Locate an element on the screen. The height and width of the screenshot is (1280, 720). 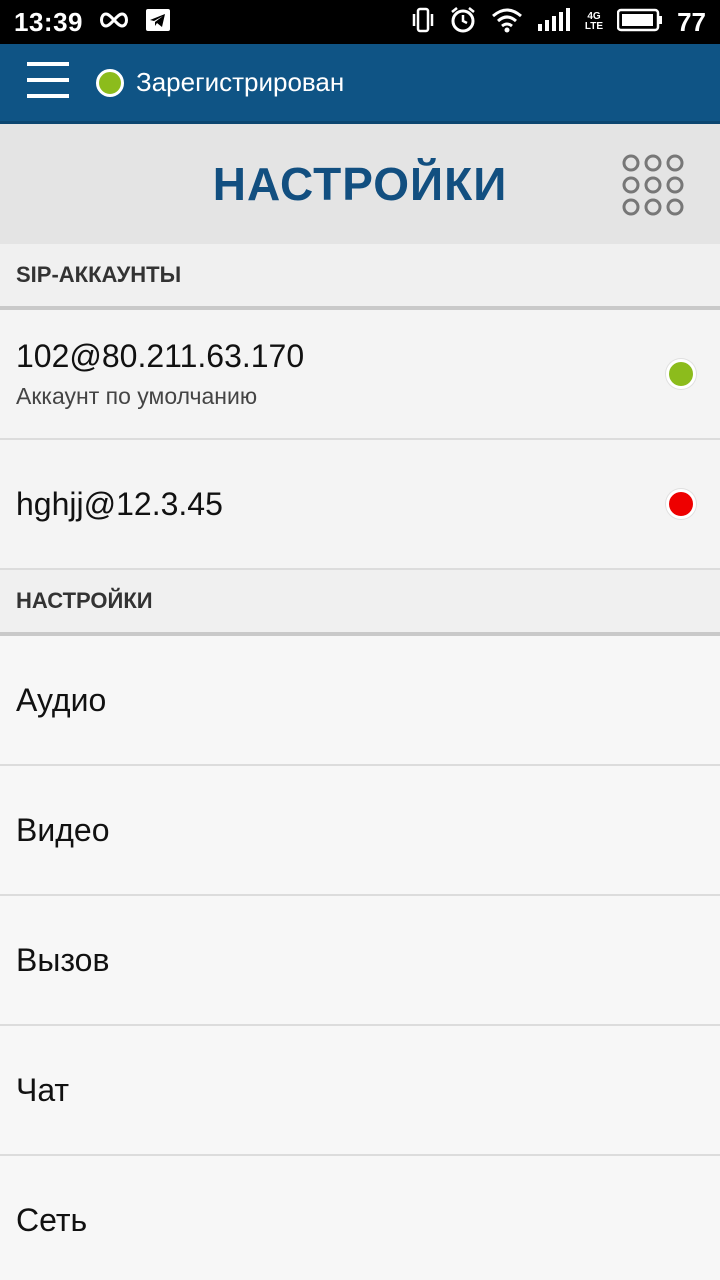
settings-item-chat: Чат is located at coordinates (360, 1091).